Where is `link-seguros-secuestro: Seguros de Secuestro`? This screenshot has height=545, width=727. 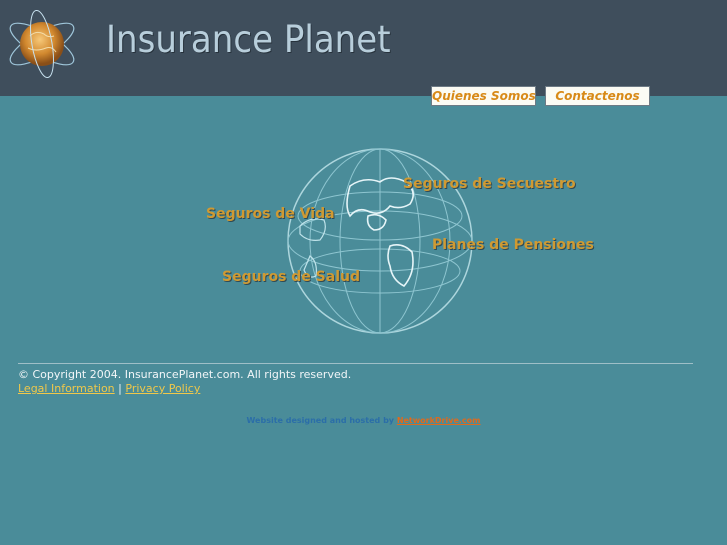 link-seguros-secuestro: Seguros de Secuestro is located at coordinates (489, 184).